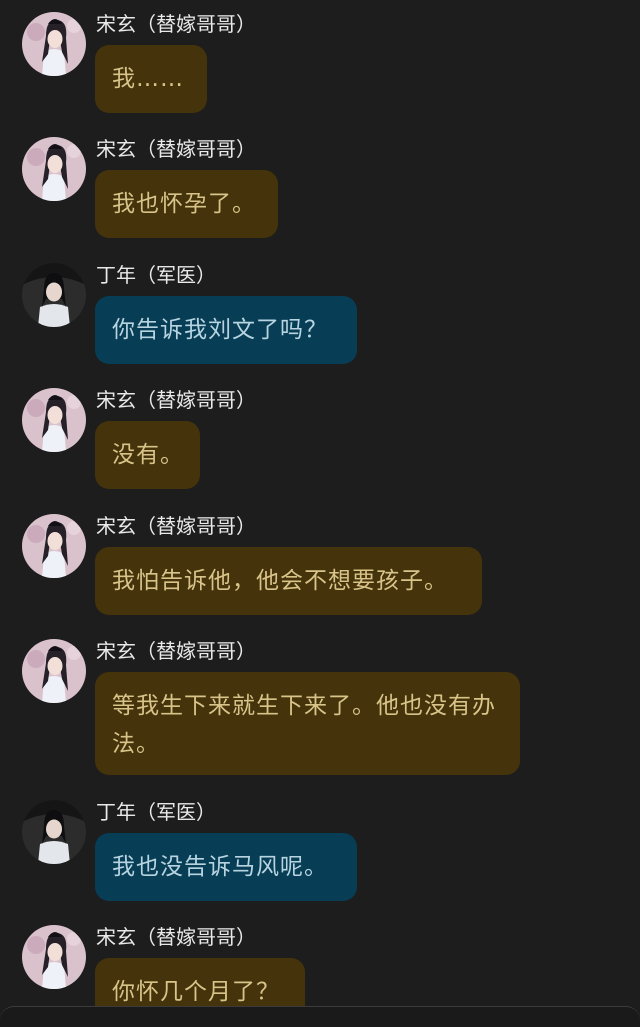 This screenshot has height=1027, width=640. I want to click on message-bubble: 我也怀孕了。, so click(186, 204).